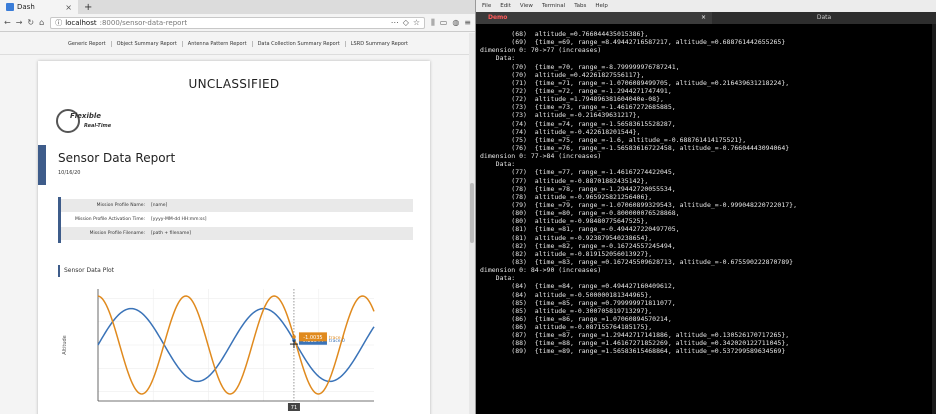 This screenshot has height=414, width=936. Describe the element at coordinates (81, 22) in the screenshot. I see `url-host: localhost` at that location.